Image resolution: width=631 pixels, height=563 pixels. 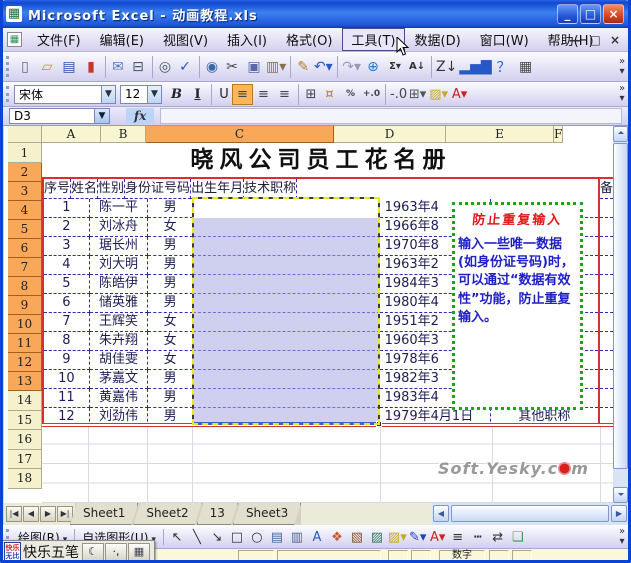 I want to click on cell-serial: 1, so click(x=67, y=208).